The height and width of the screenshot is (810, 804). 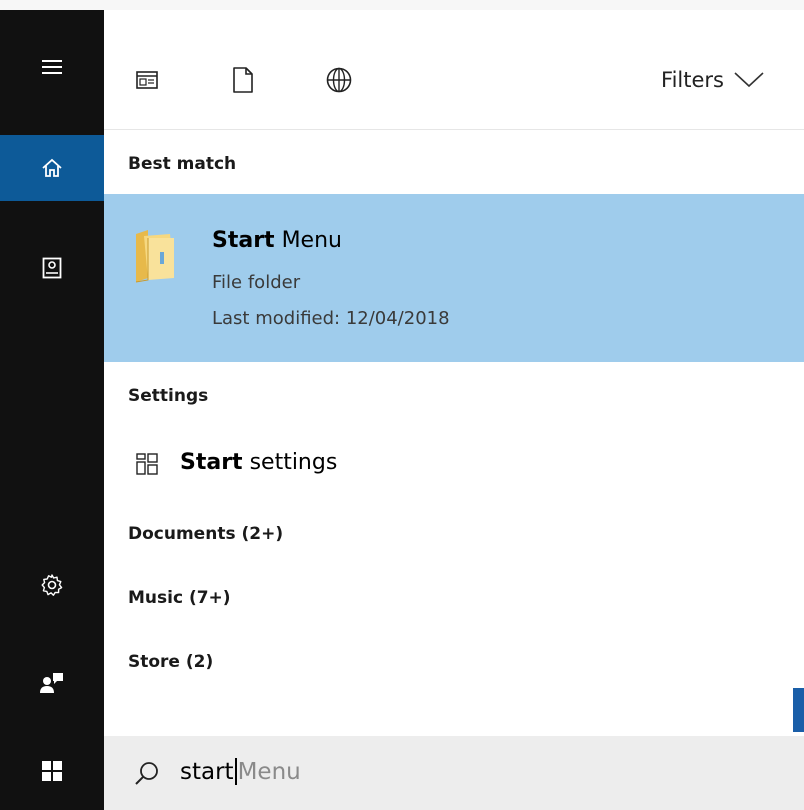 I want to click on windows-start-icon, so click(x=52, y=771).